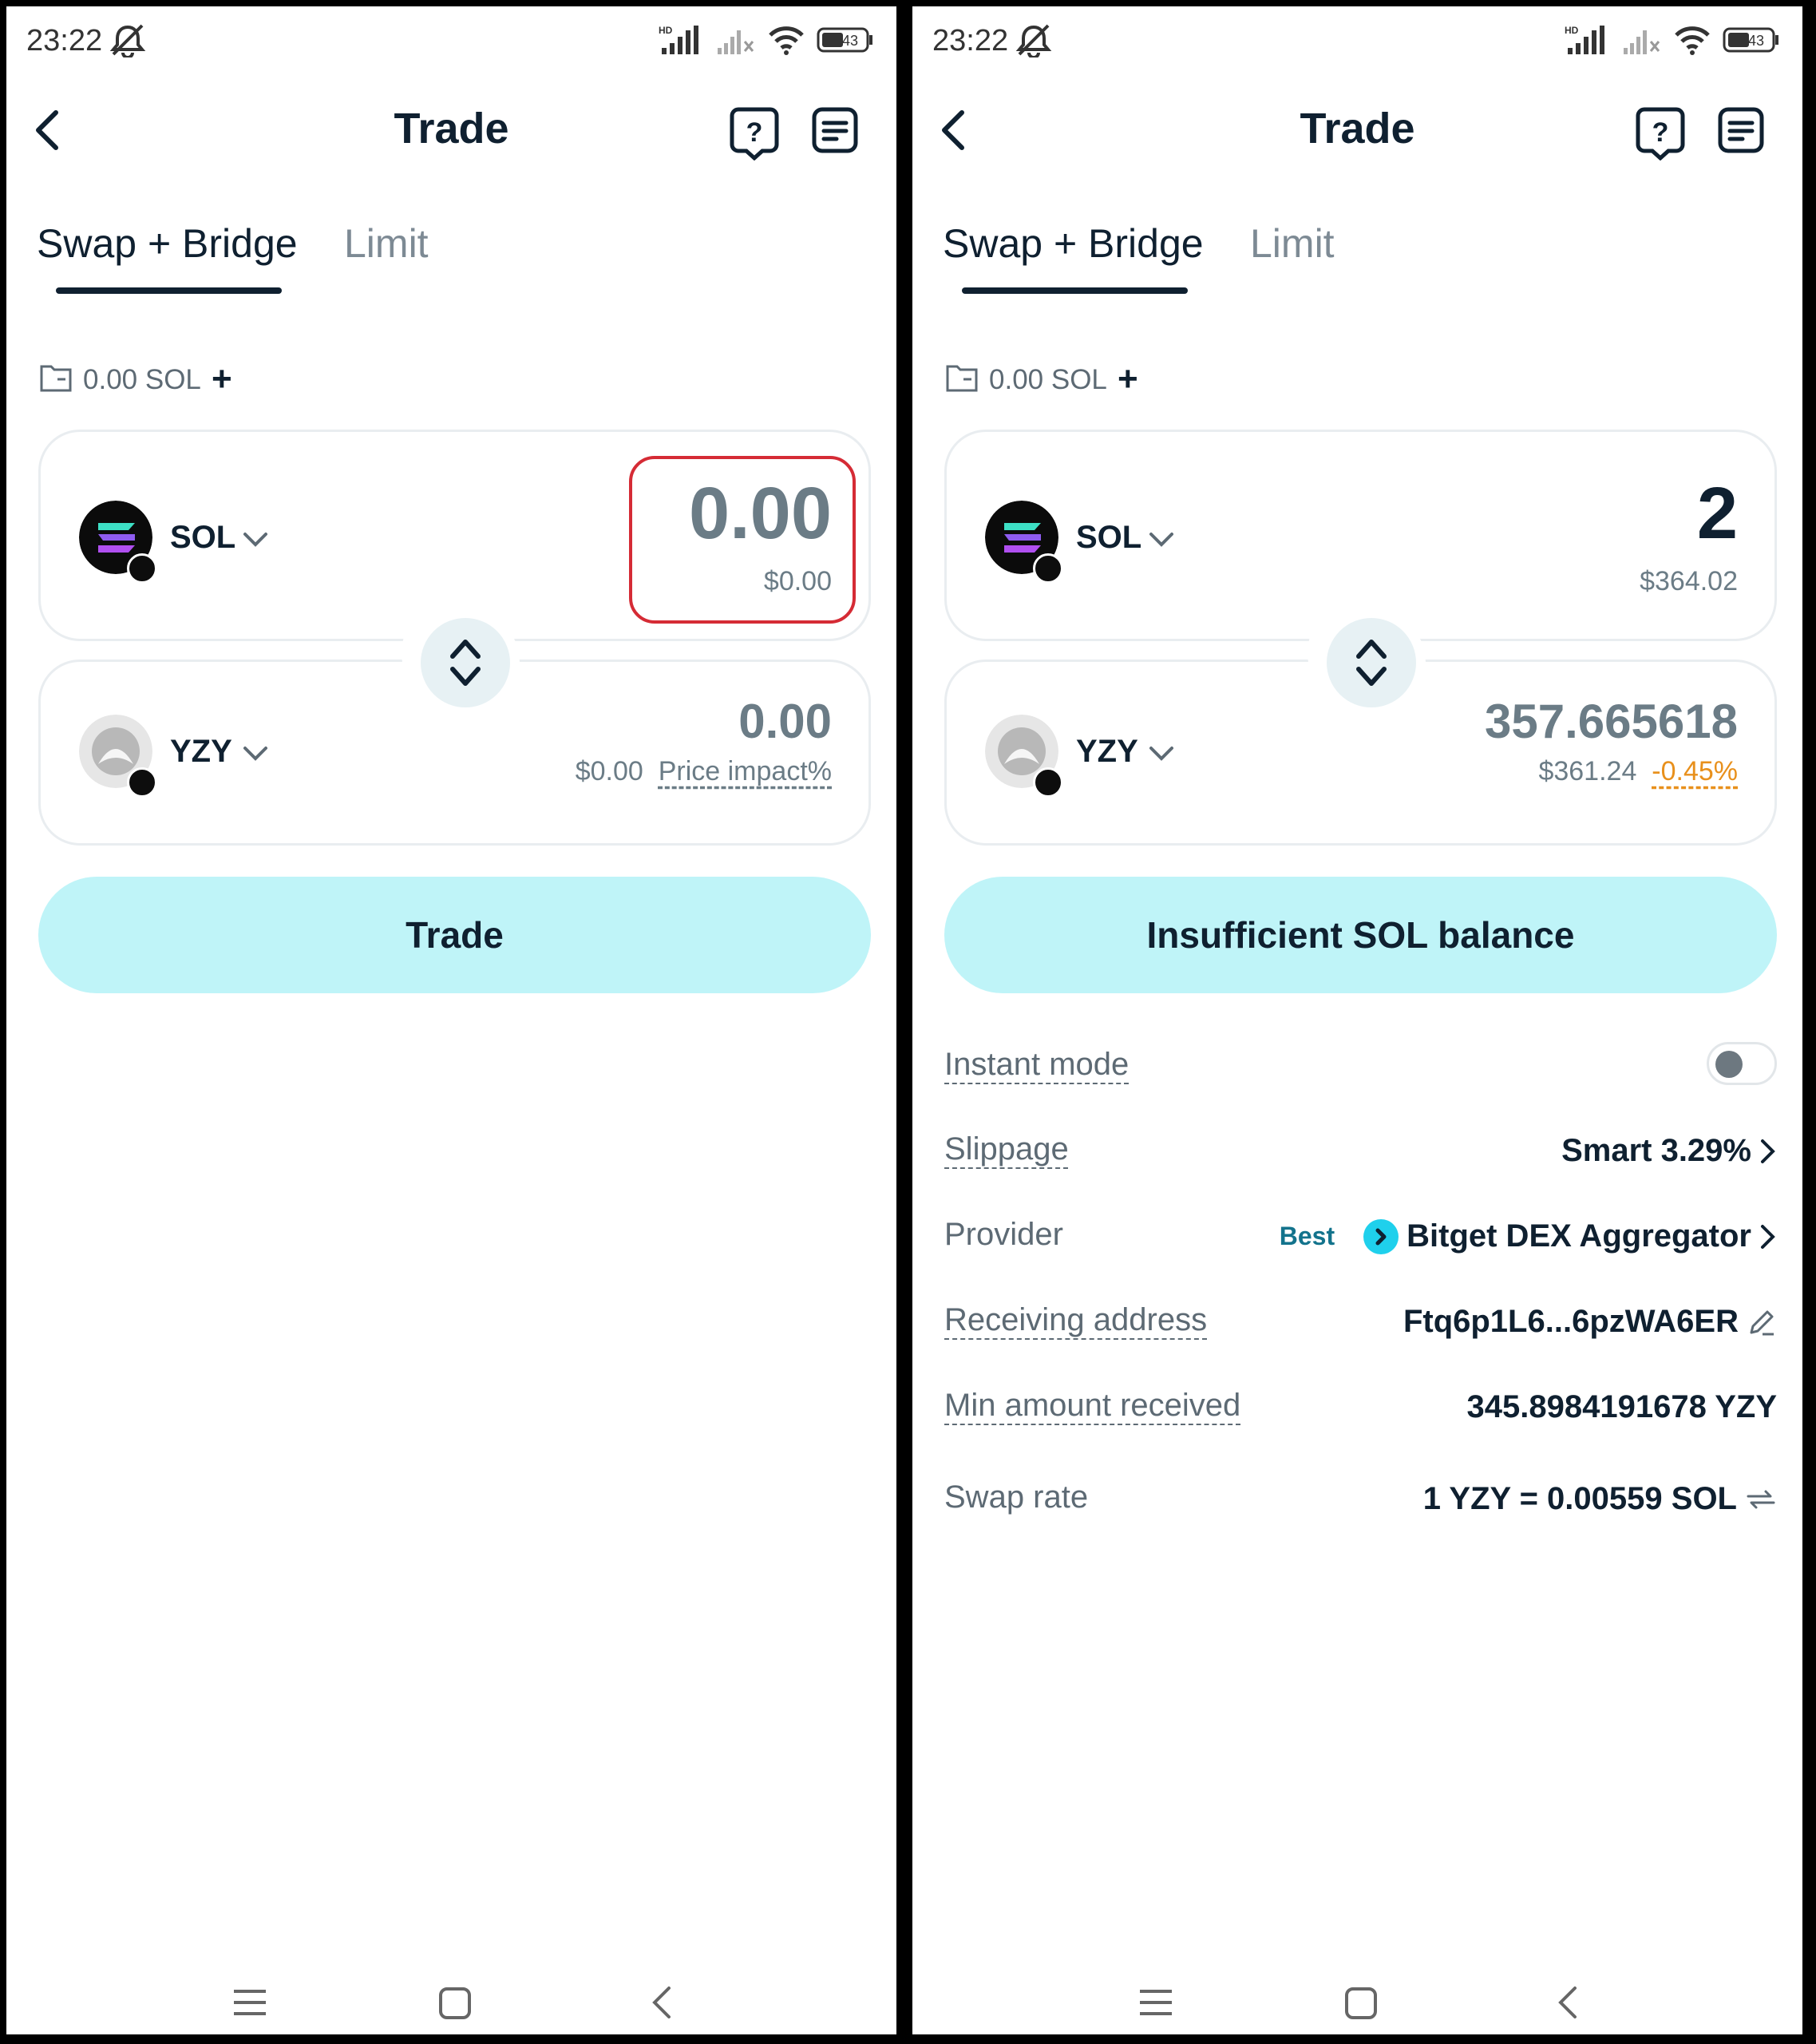 Image resolution: width=1816 pixels, height=2044 pixels. What do you see at coordinates (1360, 1503) in the screenshot?
I see `swap-rate-row: Swap rate 1 YZY = 0.00559 SOL` at bounding box center [1360, 1503].